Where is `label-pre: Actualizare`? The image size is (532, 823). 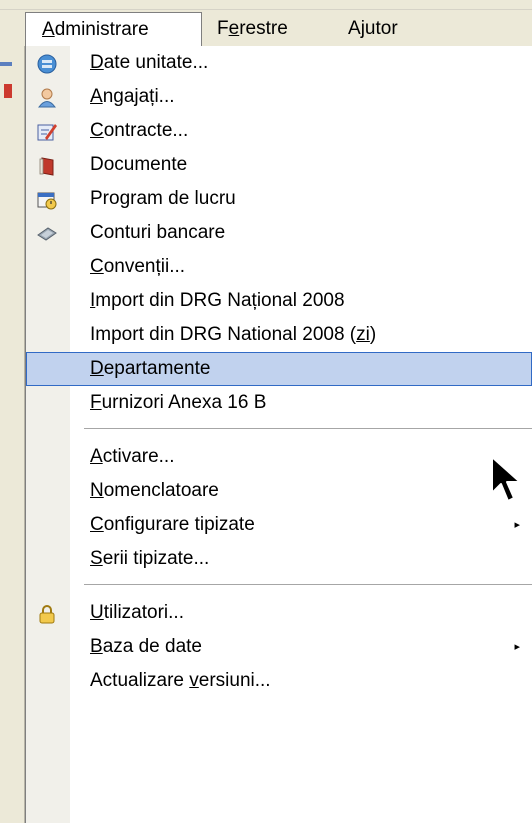 label-pre: Actualizare is located at coordinates (140, 680).